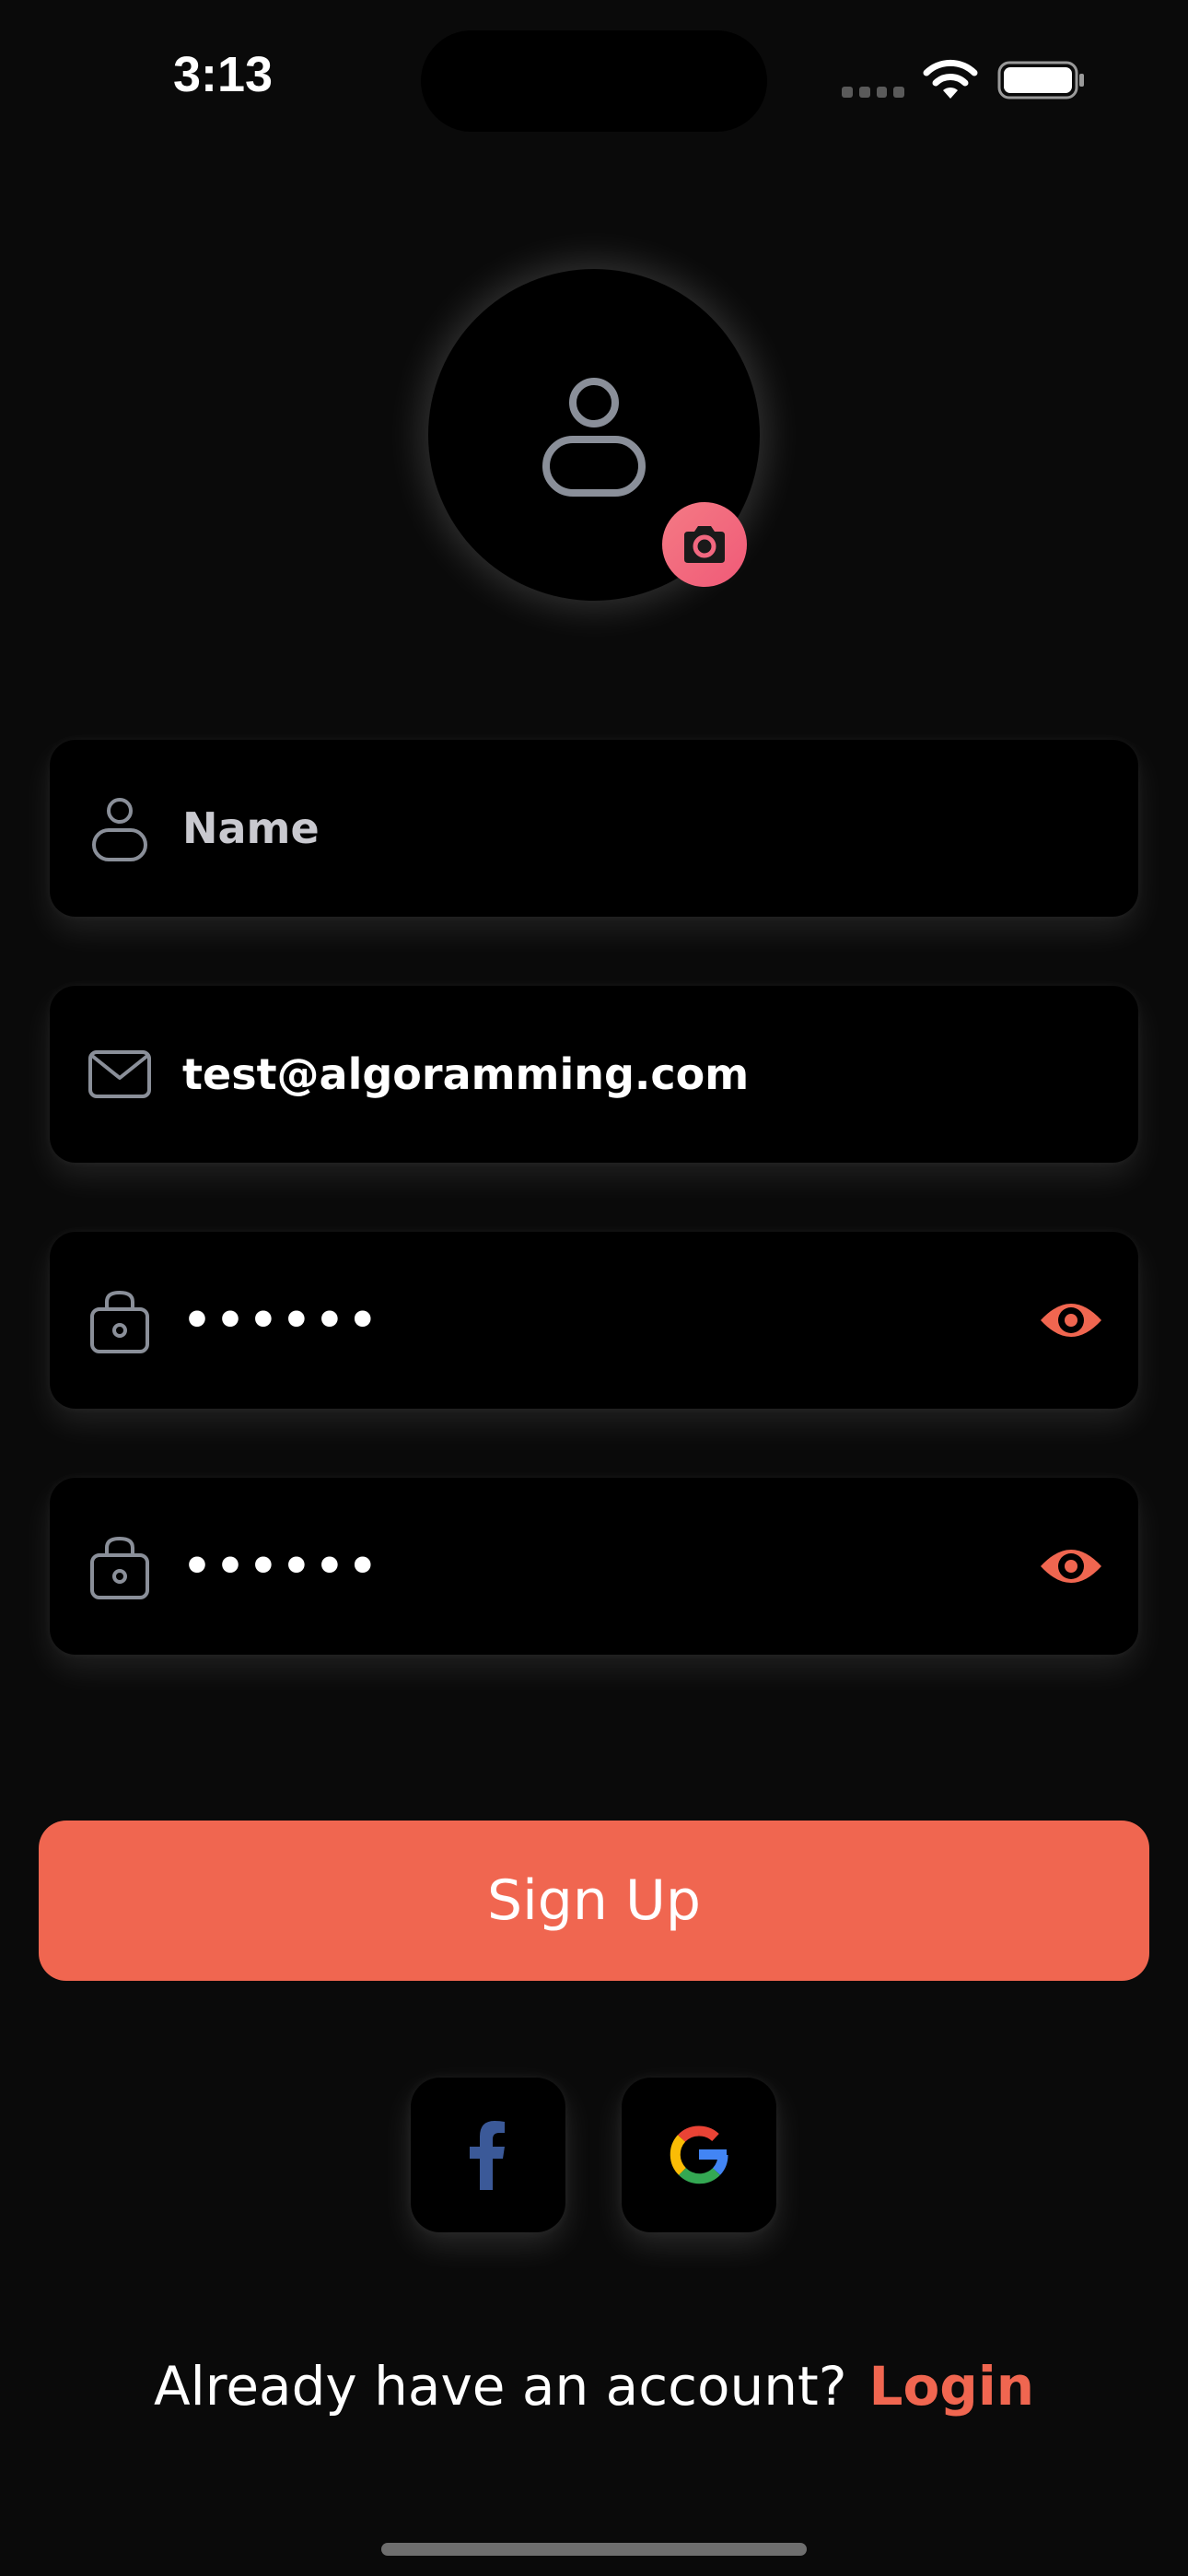  Describe the element at coordinates (594, 828) in the screenshot. I see `name-field: Name` at that location.